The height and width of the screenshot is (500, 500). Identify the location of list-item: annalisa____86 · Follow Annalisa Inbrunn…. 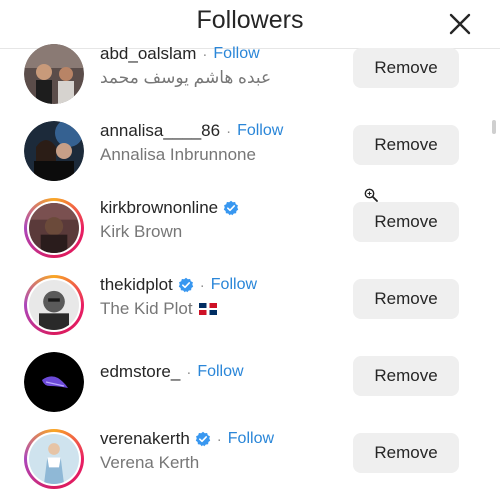
(240, 149).